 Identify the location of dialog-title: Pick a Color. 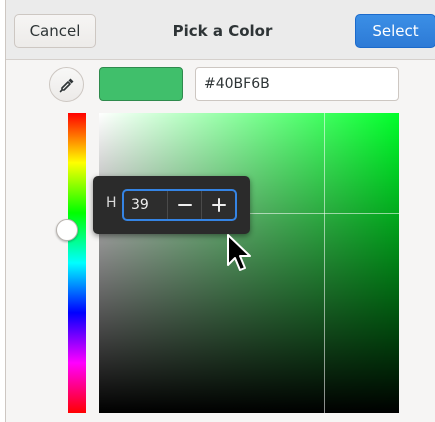
(222, 31).